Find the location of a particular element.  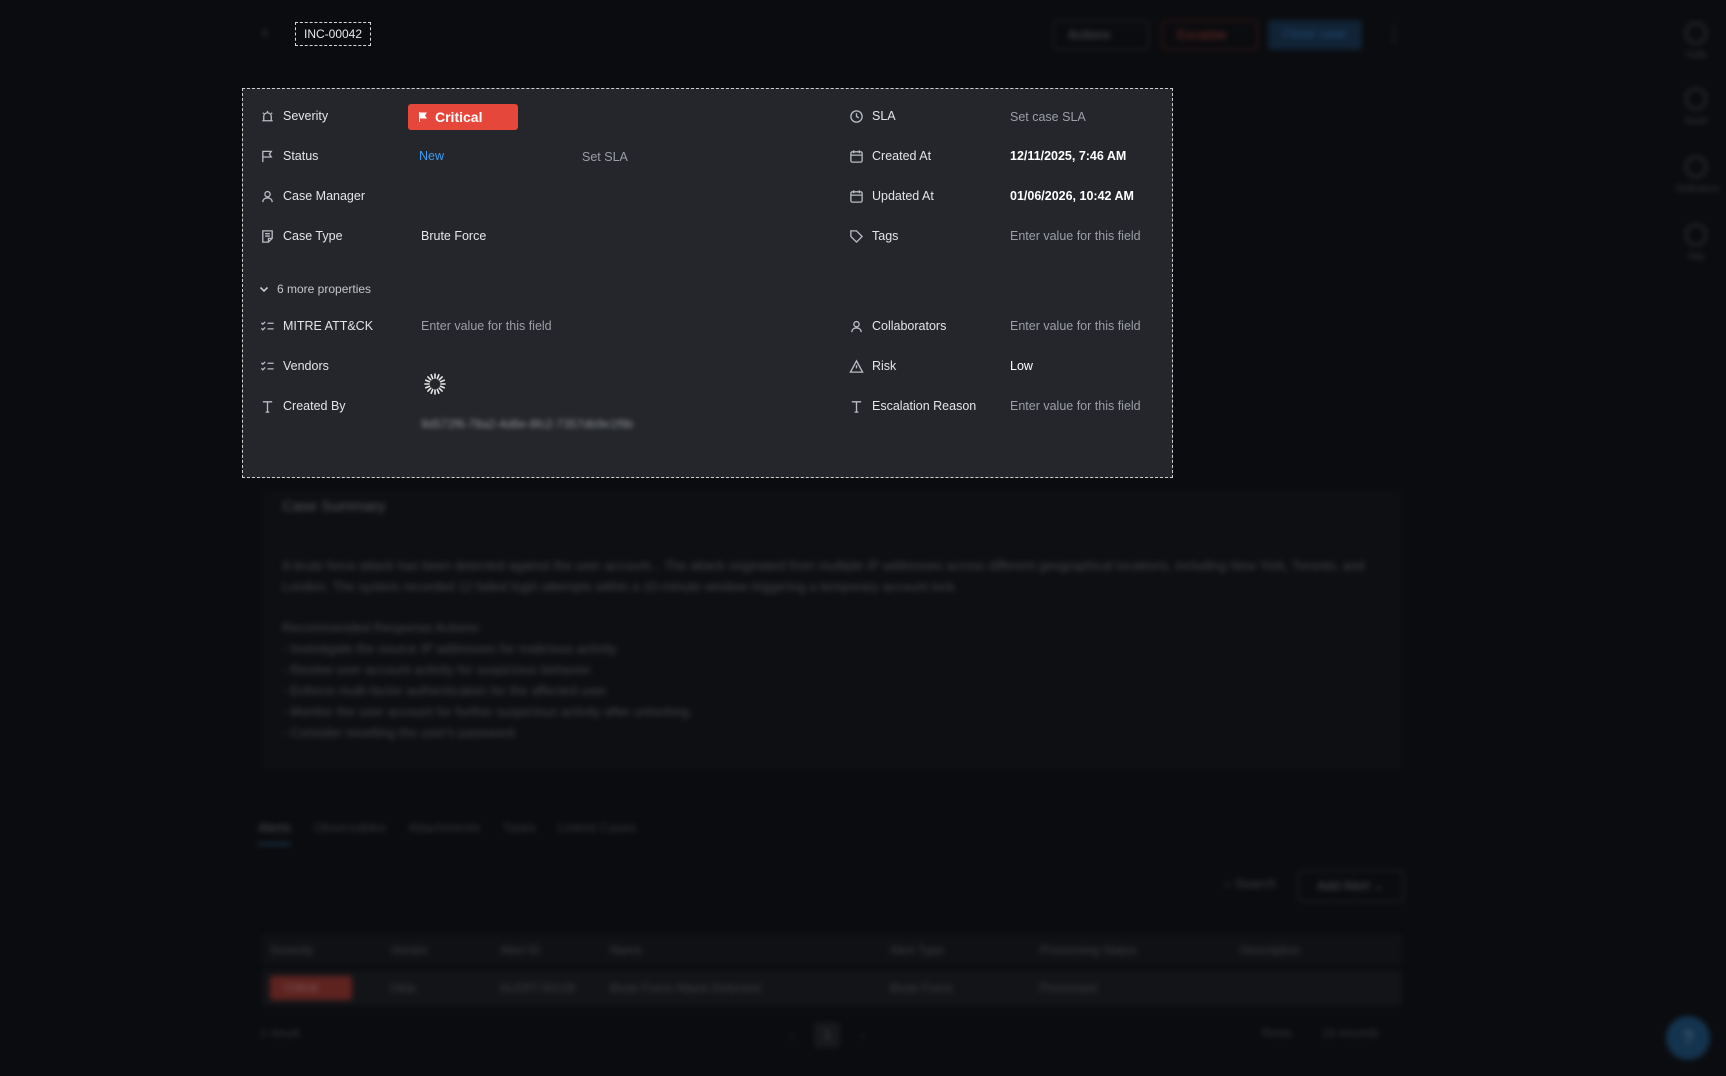

created-by-row: Created By is located at coordinates (302, 406).